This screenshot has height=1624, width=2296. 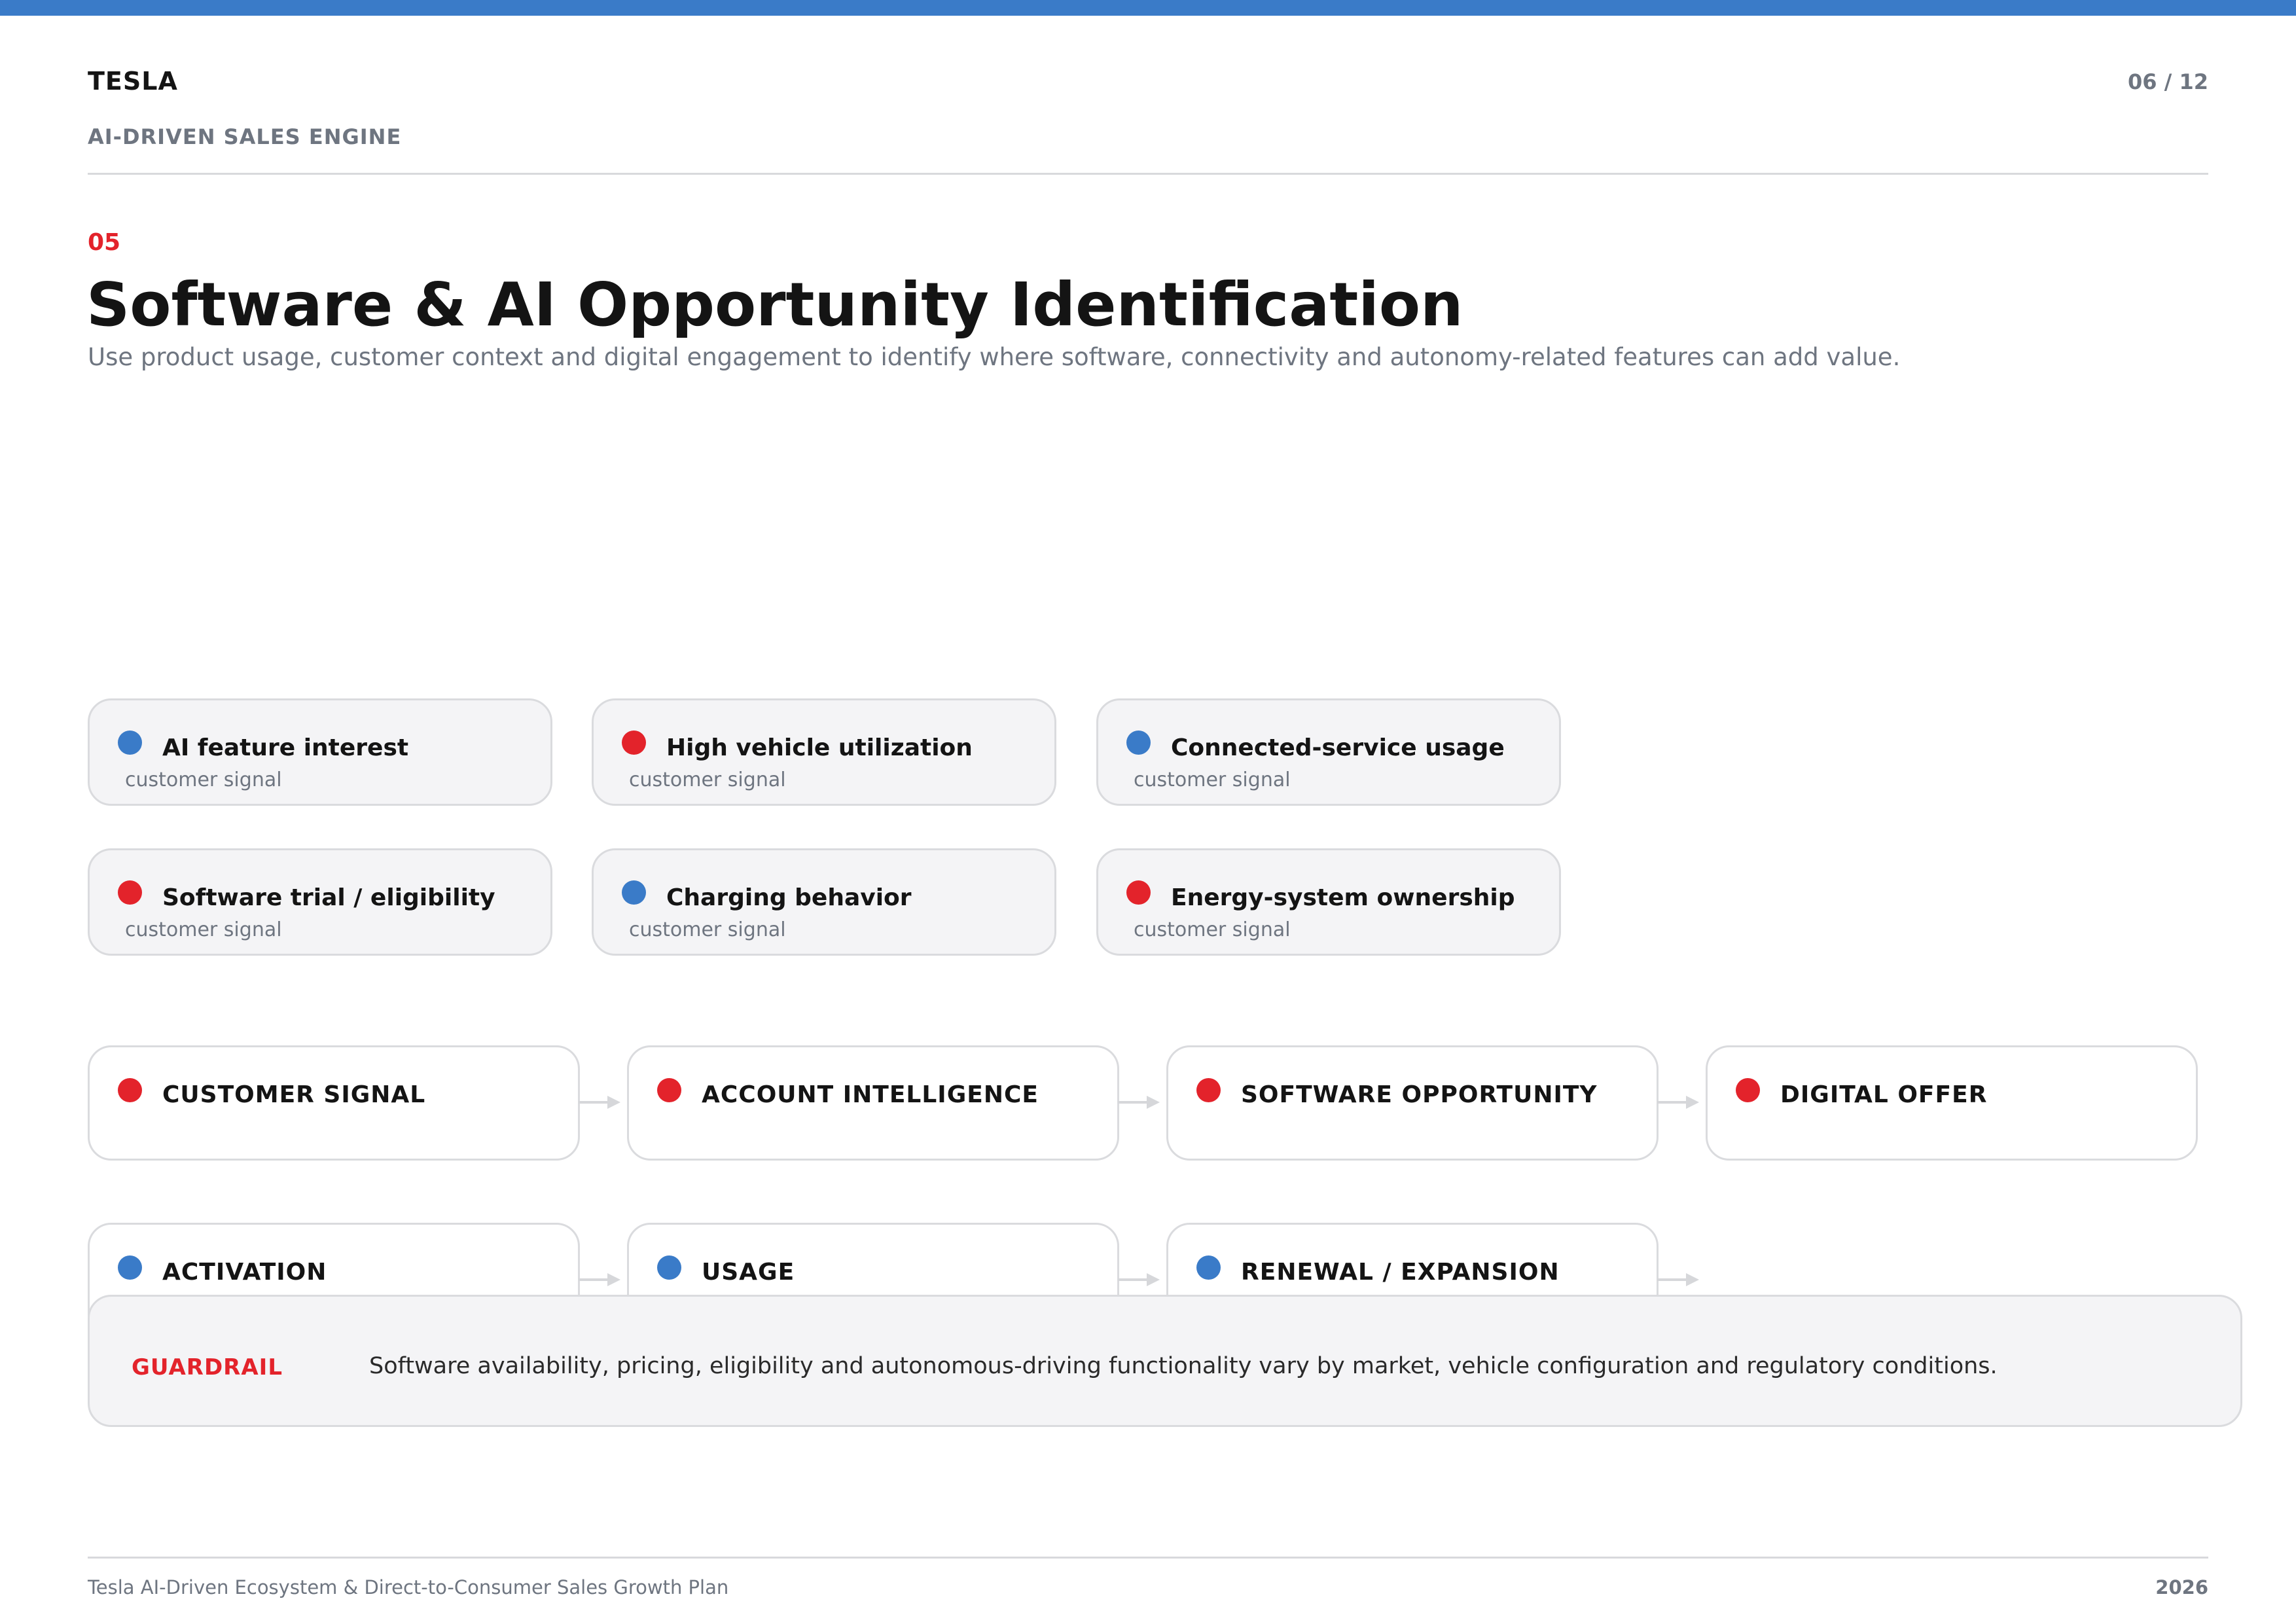 What do you see at coordinates (819, 747) in the screenshot?
I see `signal-card-title: High vehicle utilization` at bounding box center [819, 747].